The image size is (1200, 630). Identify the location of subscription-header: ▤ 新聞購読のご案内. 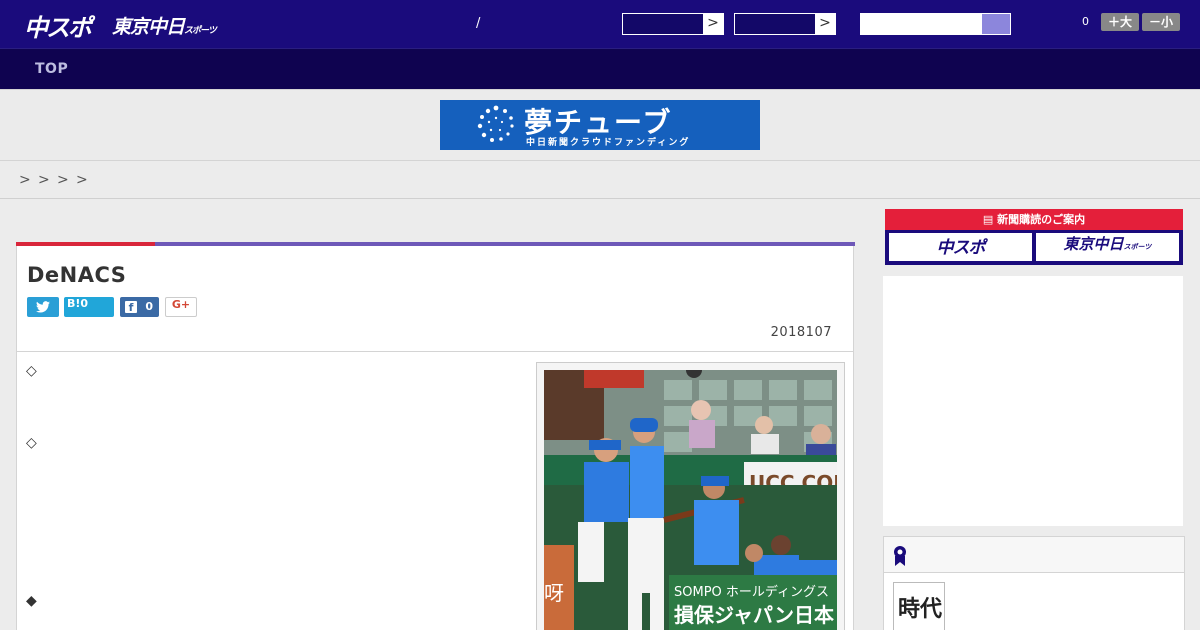
(1034, 219).